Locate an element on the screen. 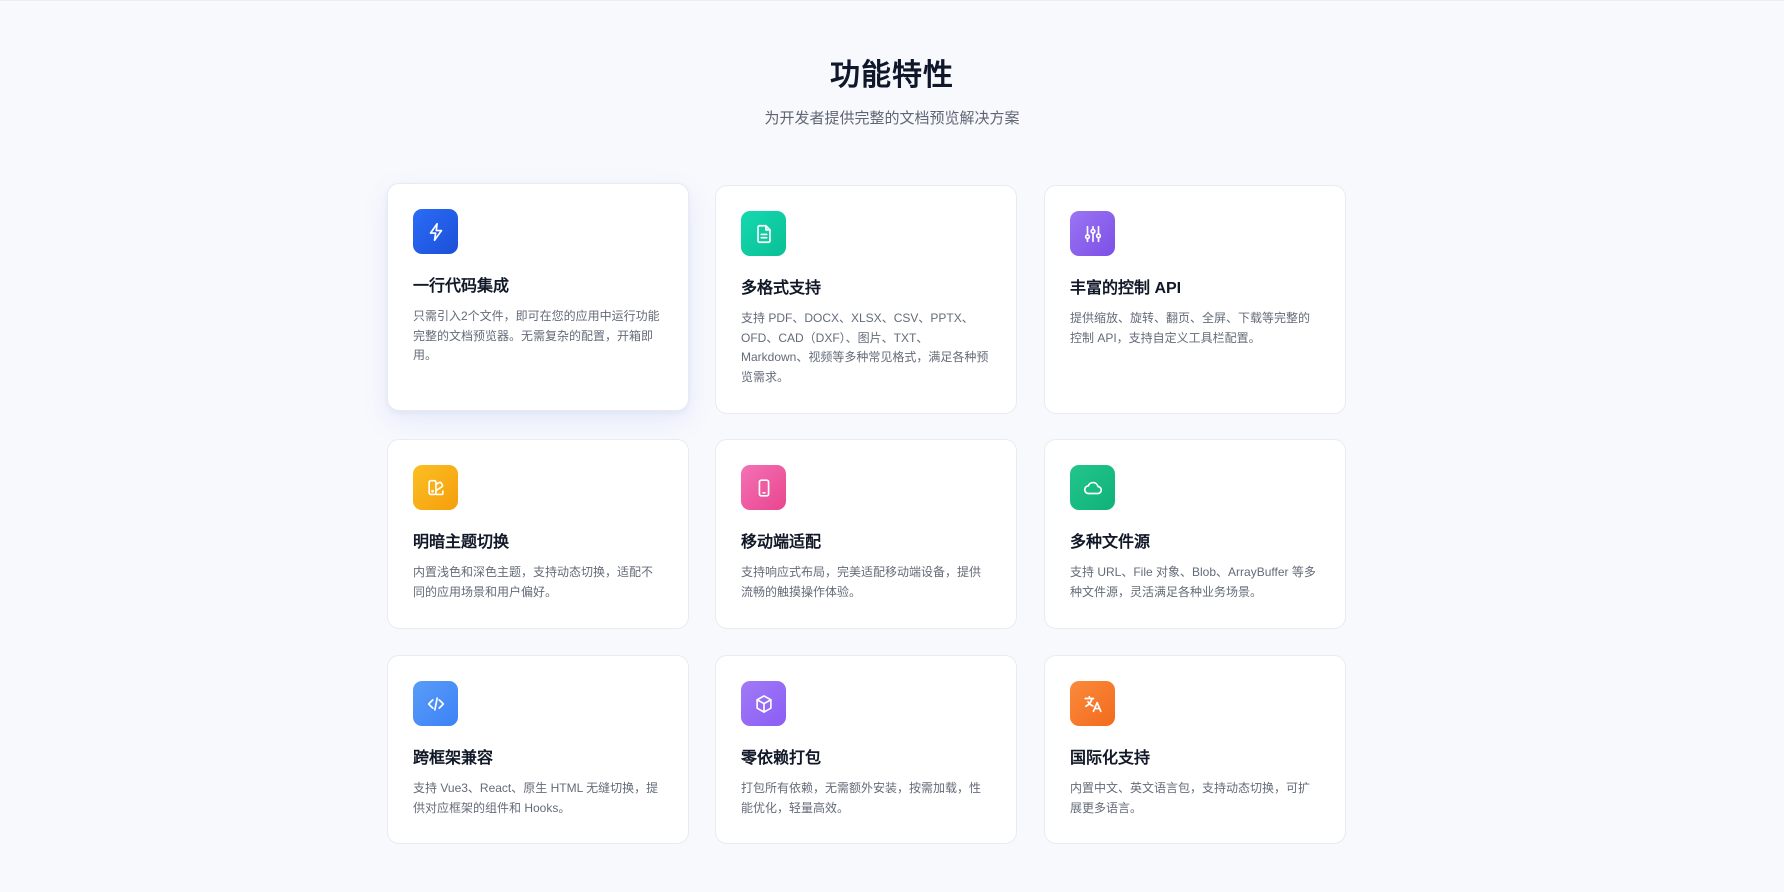 This screenshot has height=892, width=1784. feature-title: 一行代码集成 is located at coordinates (461, 286).